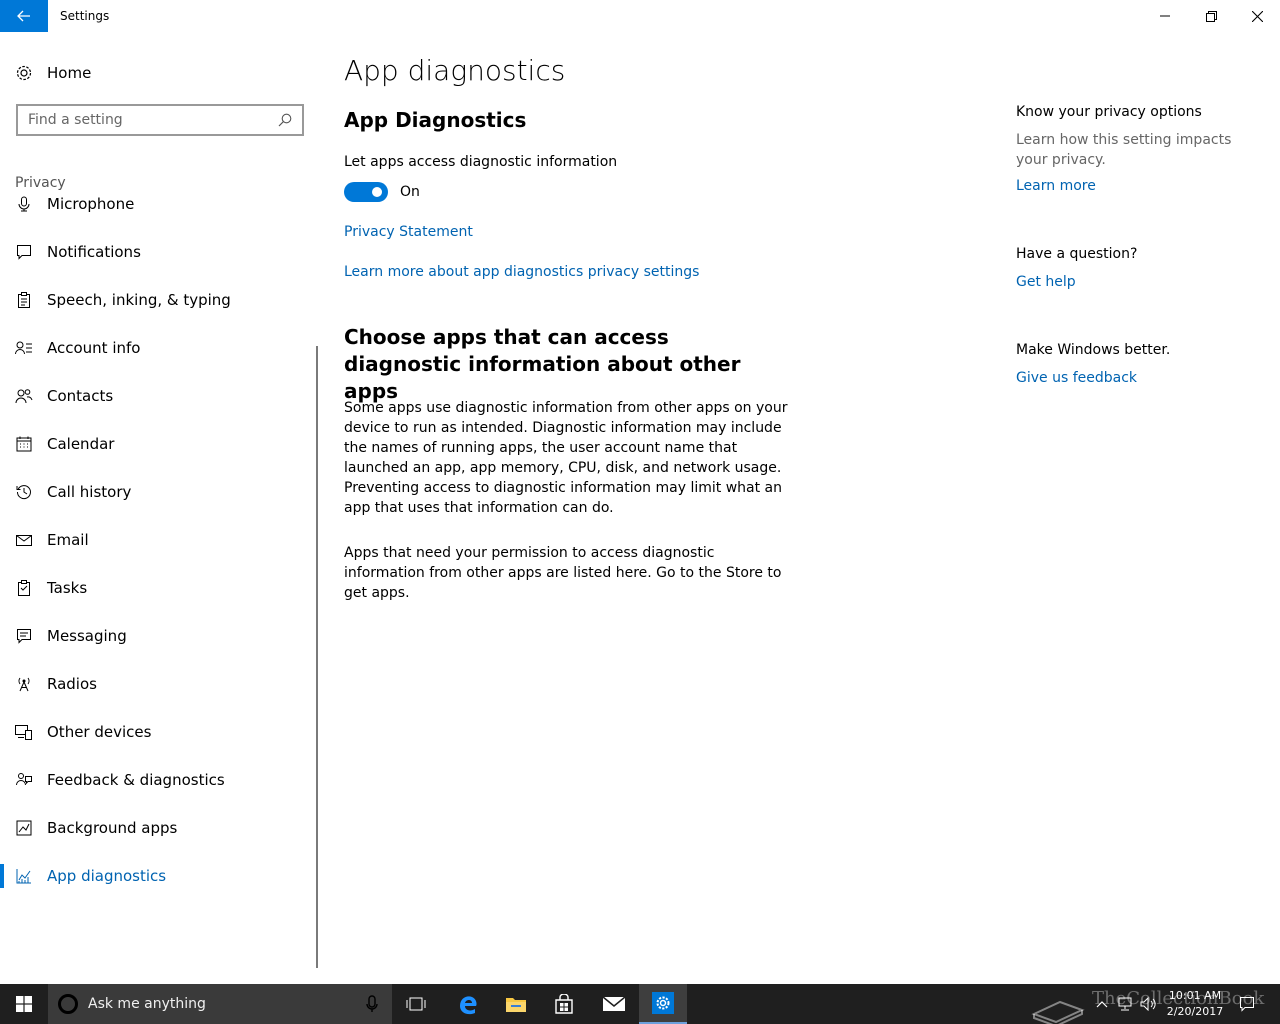  What do you see at coordinates (408, 232) in the screenshot?
I see `privacy-statement-link: Privacy Statement` at bounding box center [408, 232].